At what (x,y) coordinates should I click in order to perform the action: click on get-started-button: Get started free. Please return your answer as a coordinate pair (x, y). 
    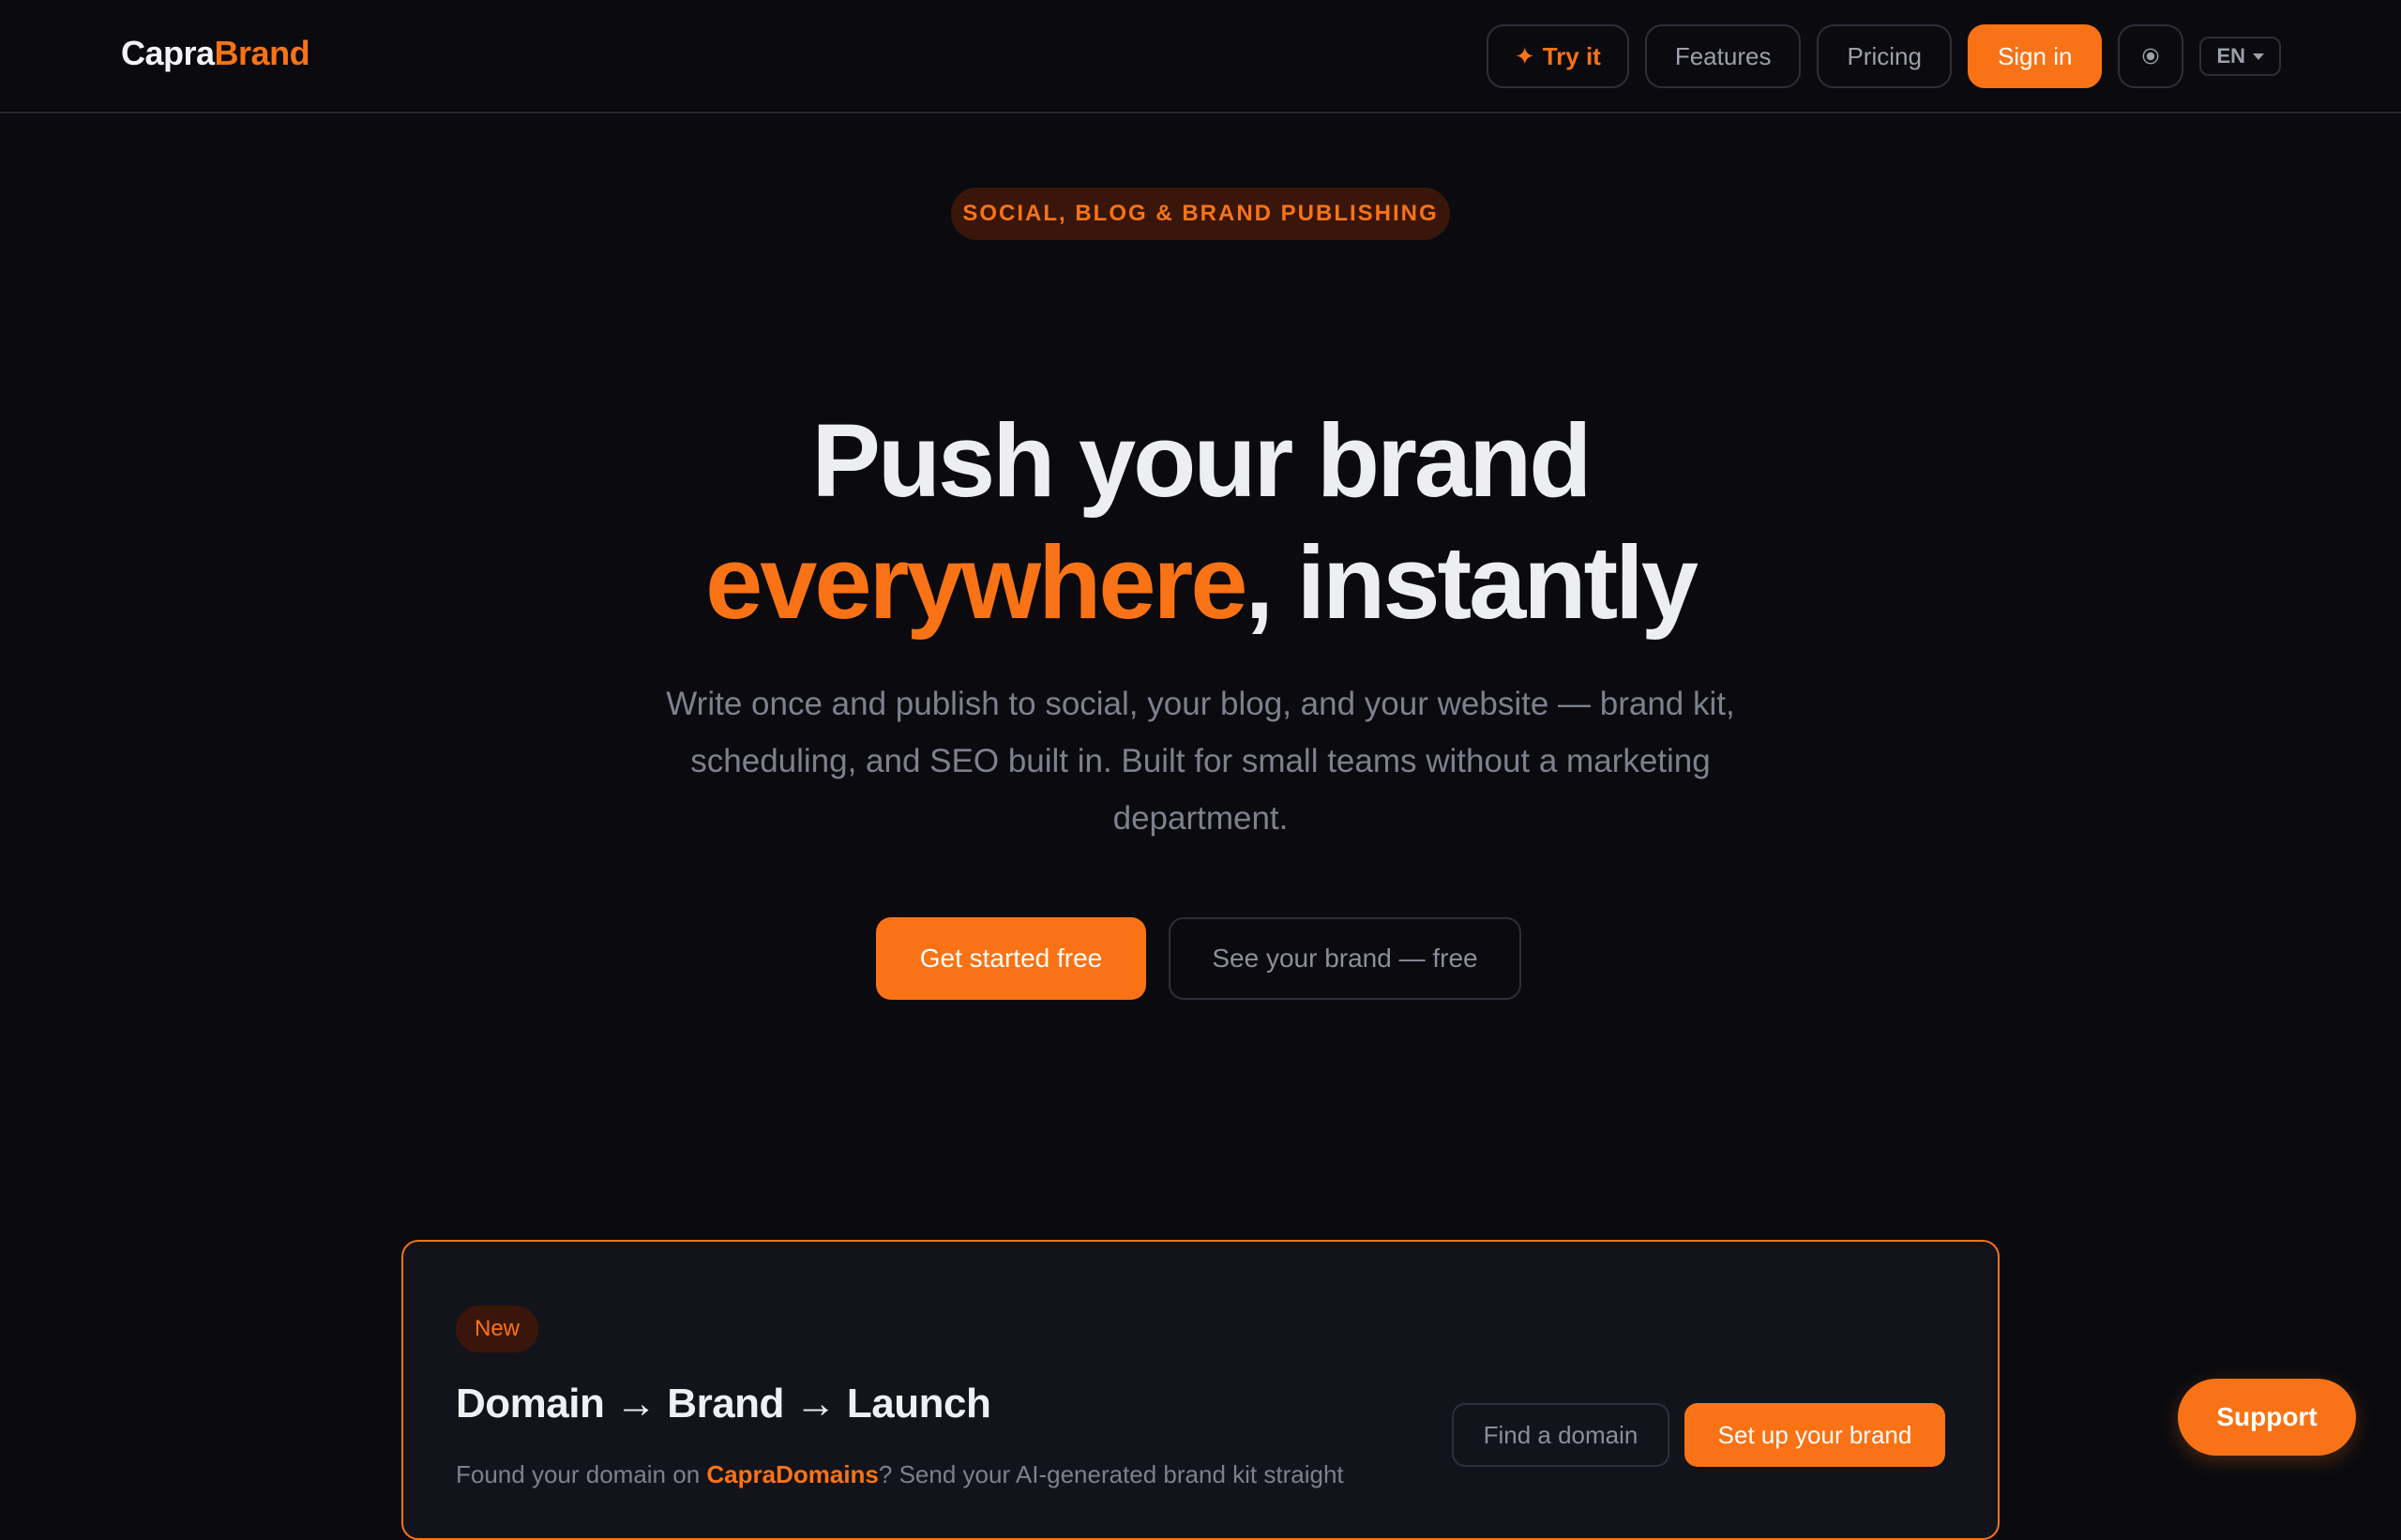
    Looking at the image, I should click on (1011, 958).